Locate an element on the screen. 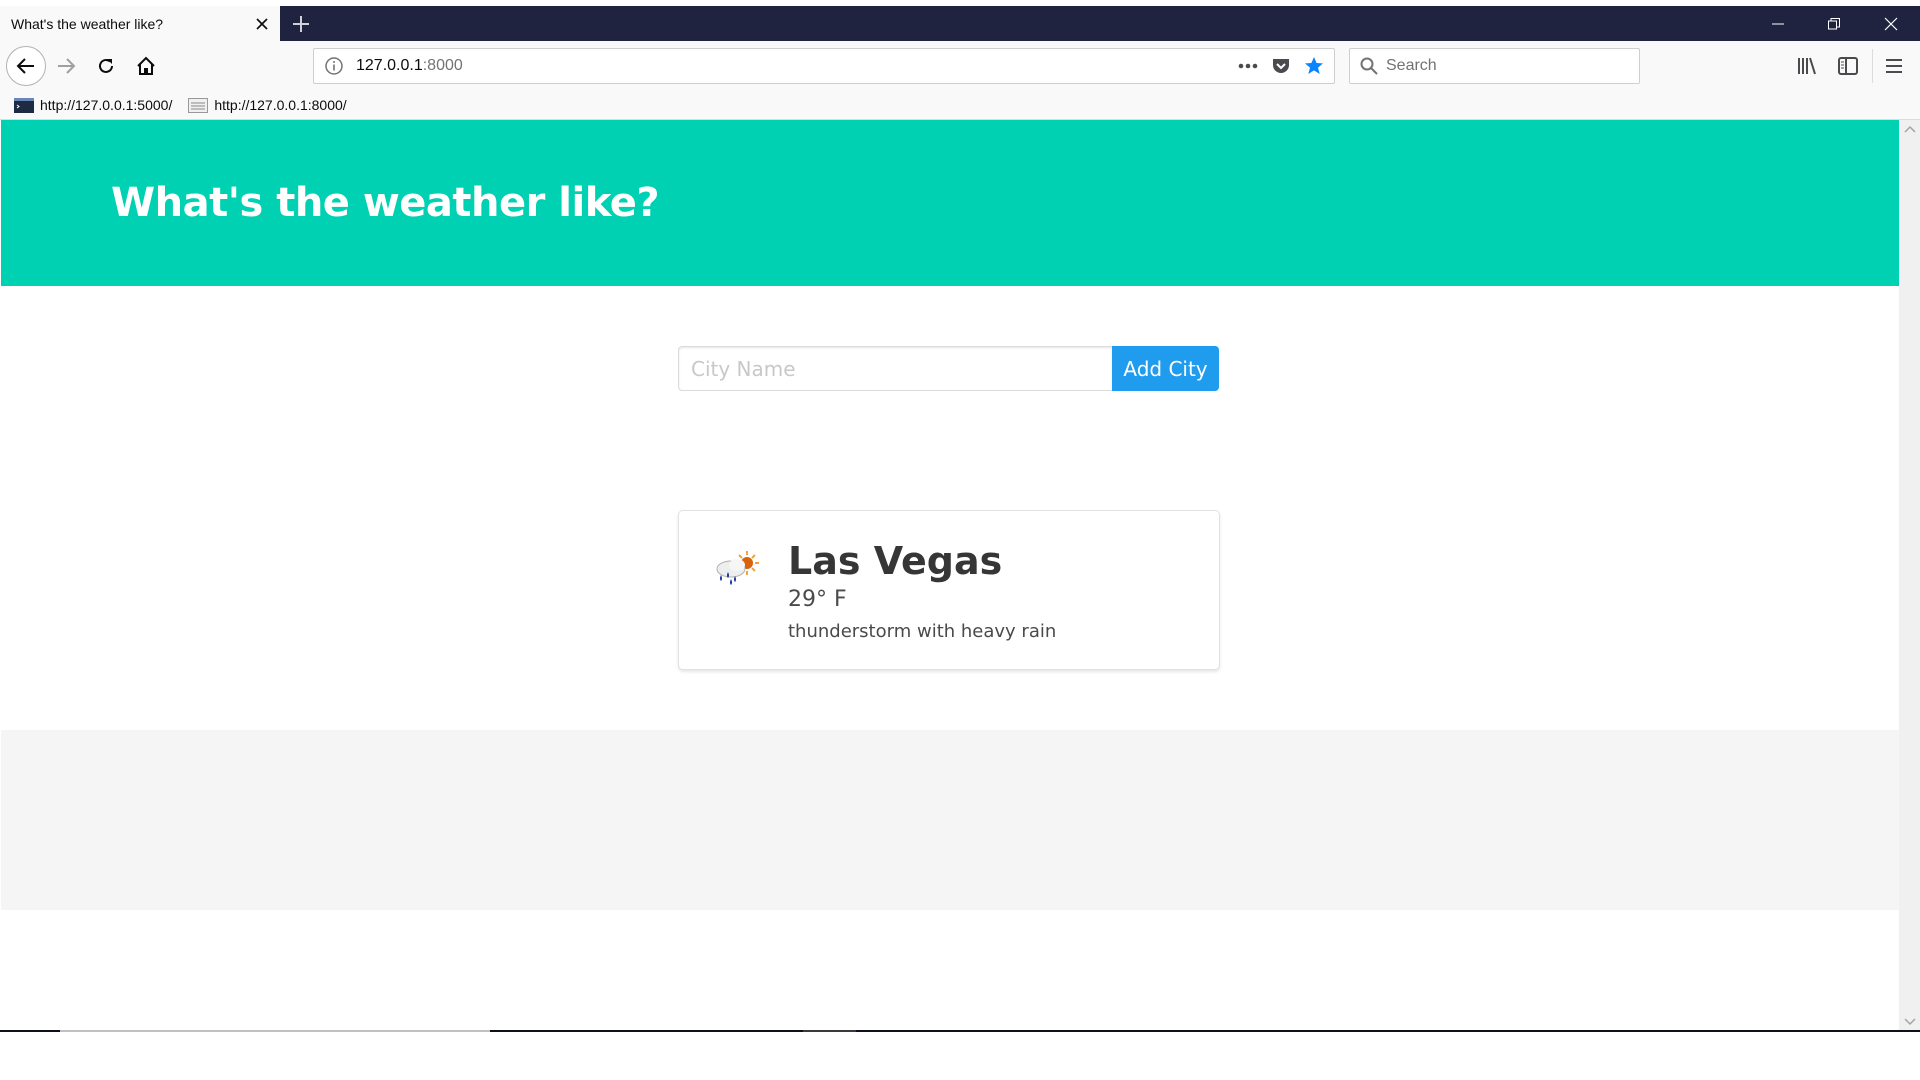 This screenshot has width=1920, height=1080. scroll-up-button is located at coordinates (1909, 128).